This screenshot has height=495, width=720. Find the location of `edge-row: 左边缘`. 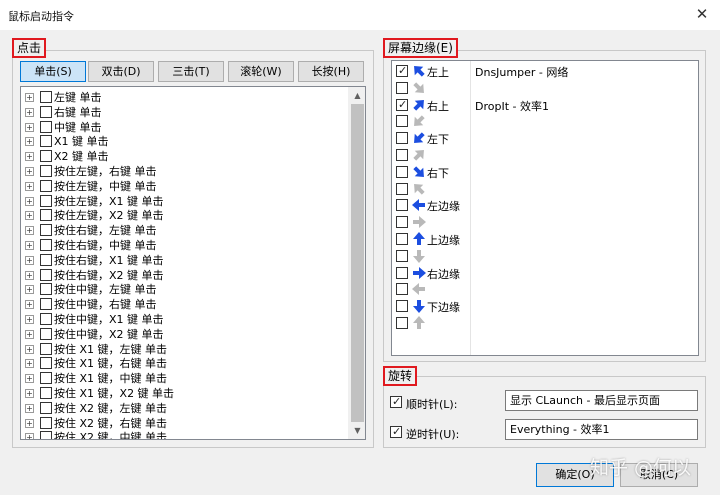

edge-row: 左边缘 is located at coordinates (545, 205).